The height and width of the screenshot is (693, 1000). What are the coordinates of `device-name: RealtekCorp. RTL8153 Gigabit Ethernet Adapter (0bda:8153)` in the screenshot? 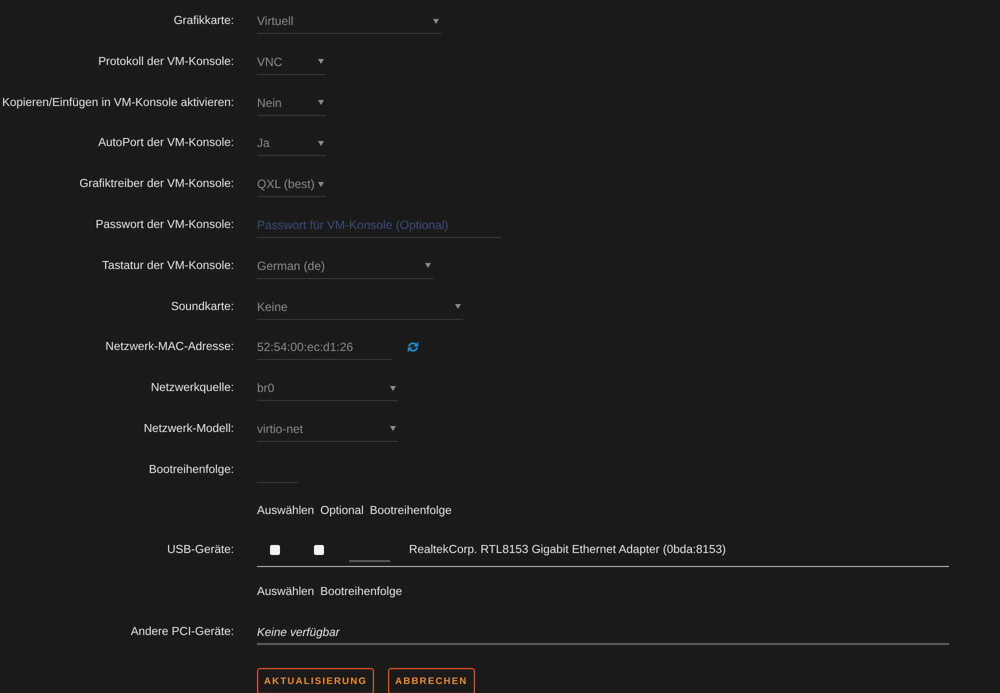 It's located at (567, 550).